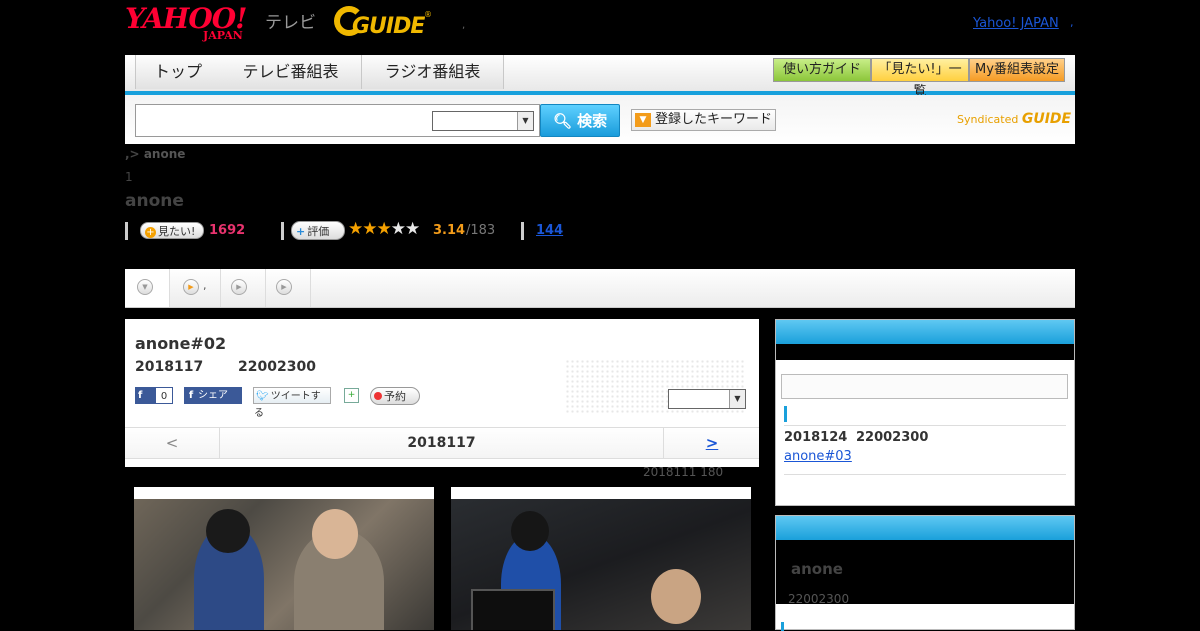 The height and width of the screenshot is (631, 1200). What do you see at coordinates (181, 343) in the screenshot?
I see `episode-title: anone#02` at bounding box center [181, 343].